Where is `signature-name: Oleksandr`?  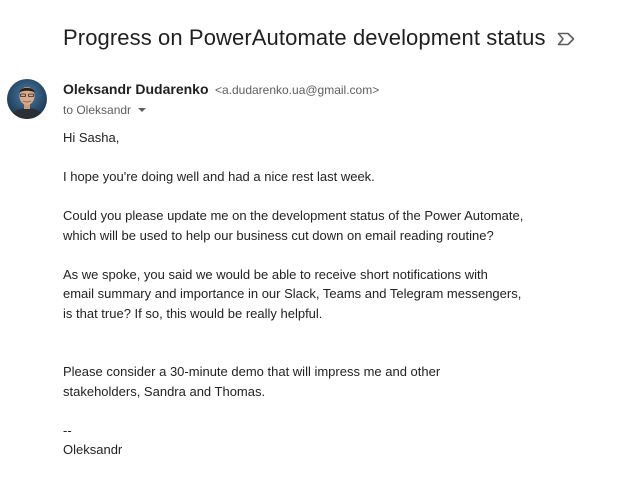 signature-name: Oleksandr is located at coordinates (93, 449).